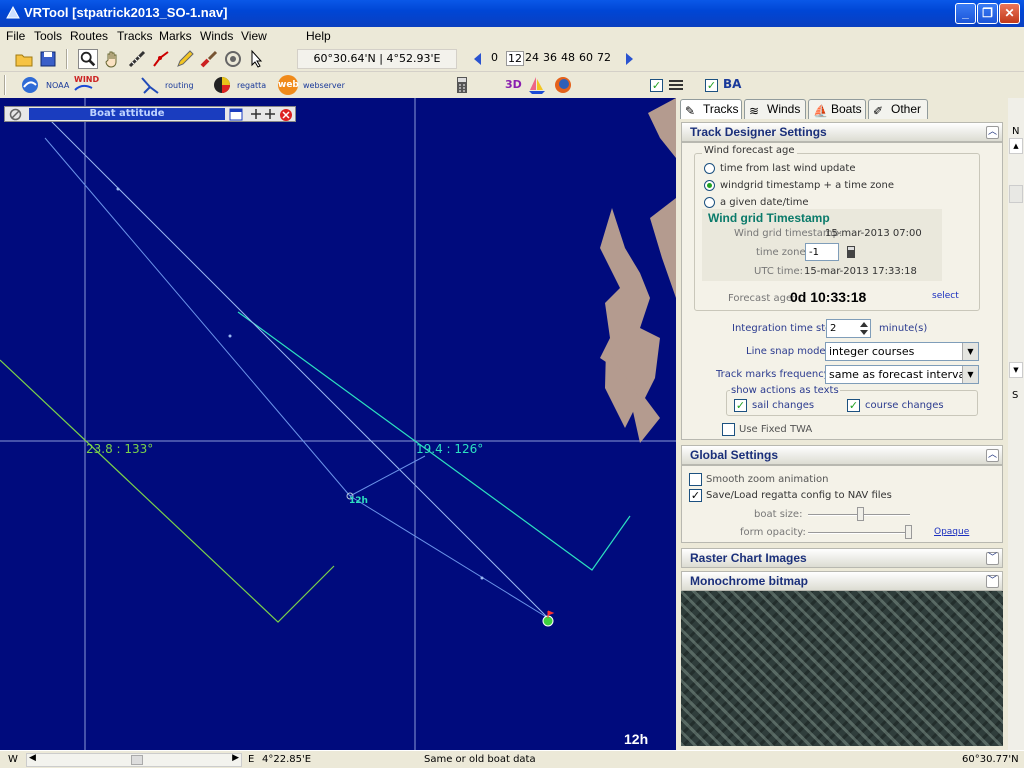 This screenshot has width=1024, height=768. Describe the element at coordinates (137, 760) in the screenshot. I see `horizontal-scroll-thumb` at that location.